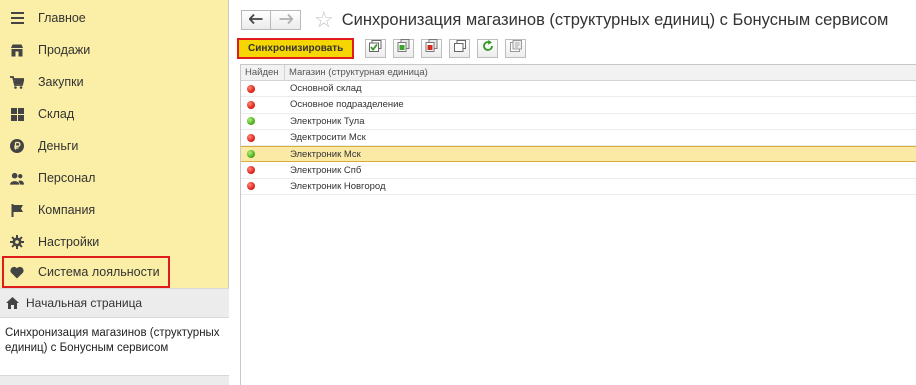  Describe the element at coordinates (17, 82) in the screenshot. I see `cart-icon` at that location.